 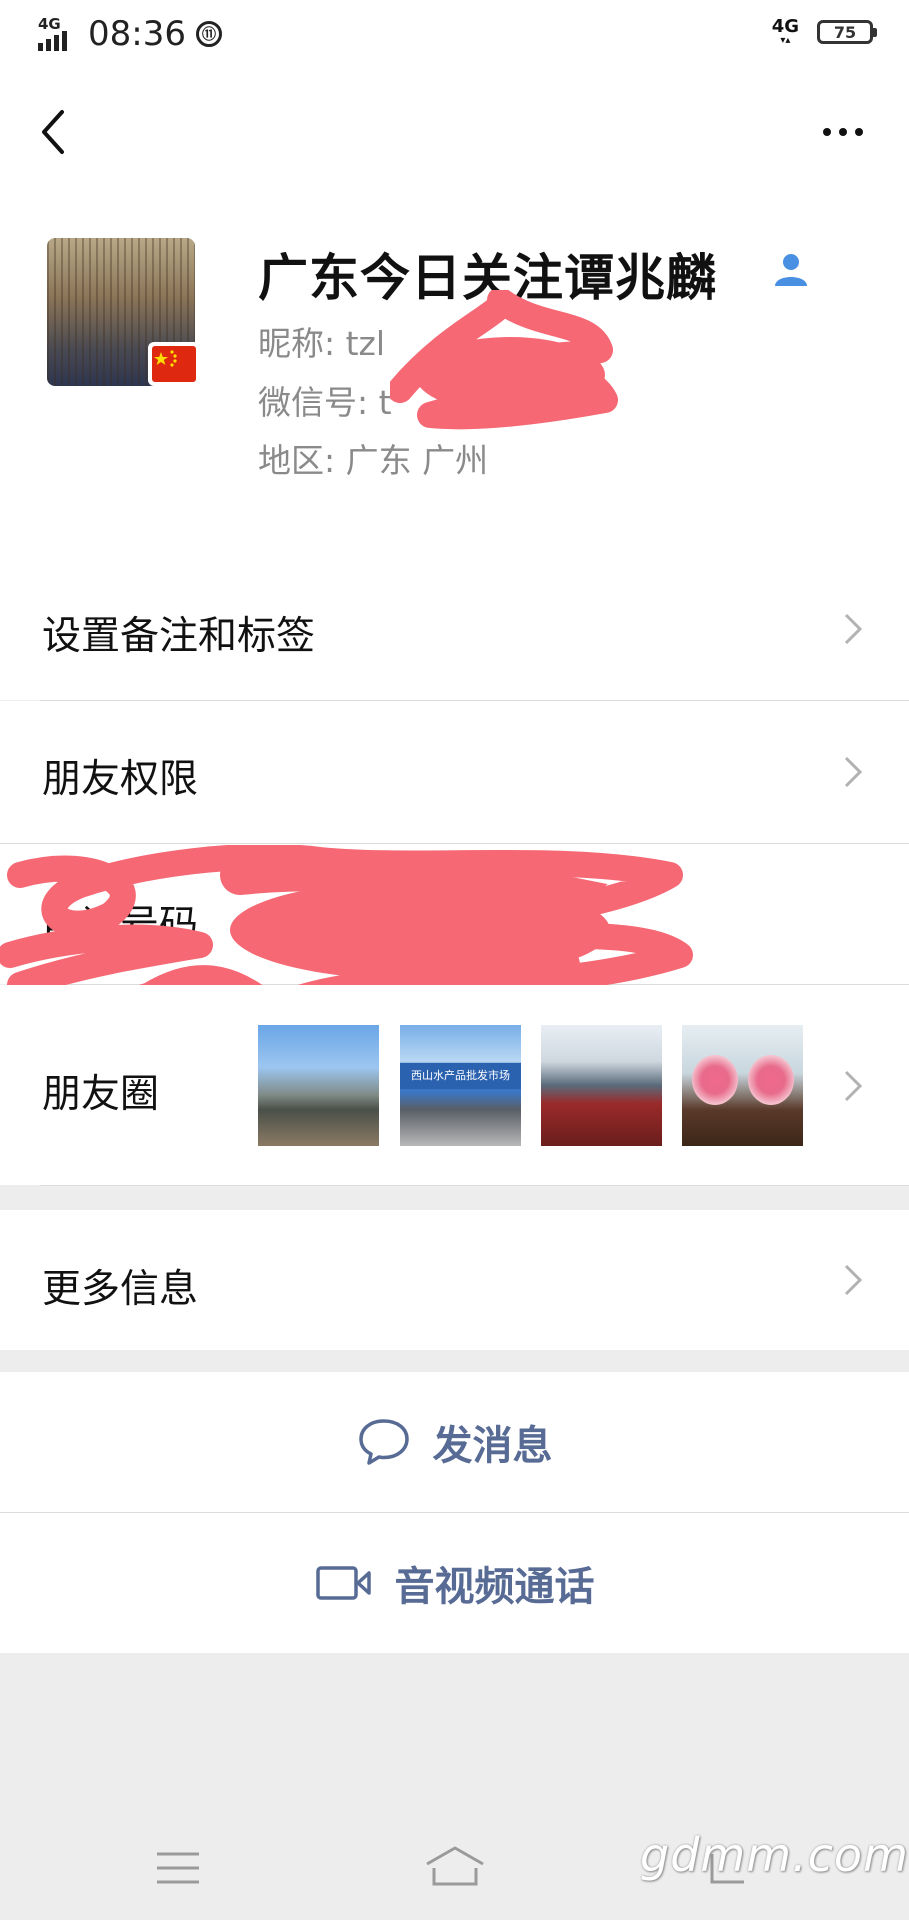 I want to click on row-remark-tags: 设置备注和标签, so click(x=454, y=629).